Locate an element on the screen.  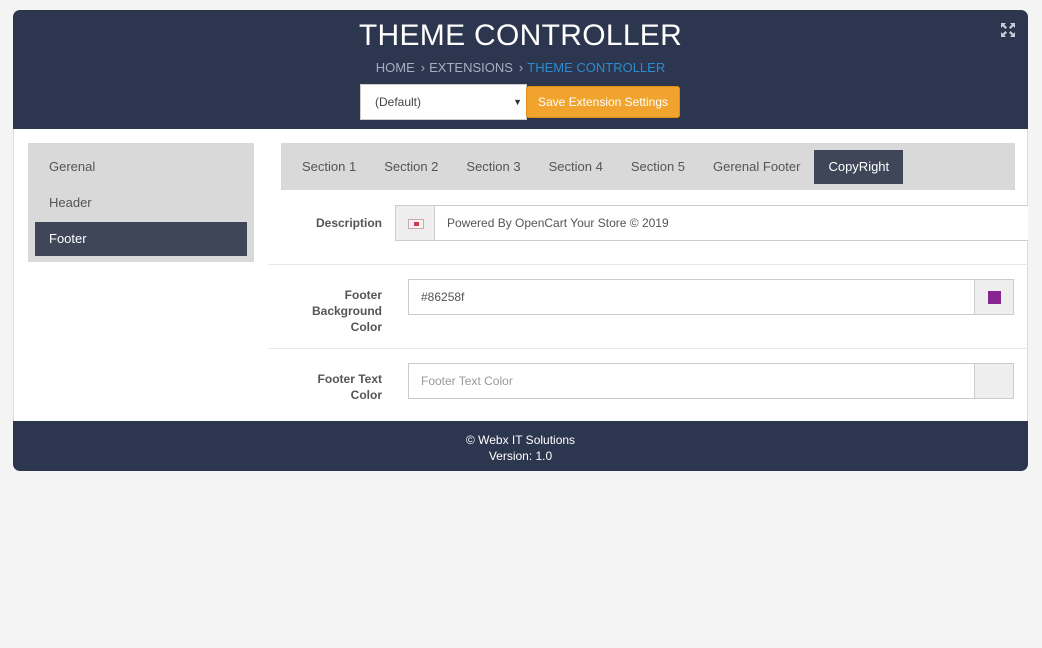
tab-section-3: Section 3 is located at coordinates (493, 167).